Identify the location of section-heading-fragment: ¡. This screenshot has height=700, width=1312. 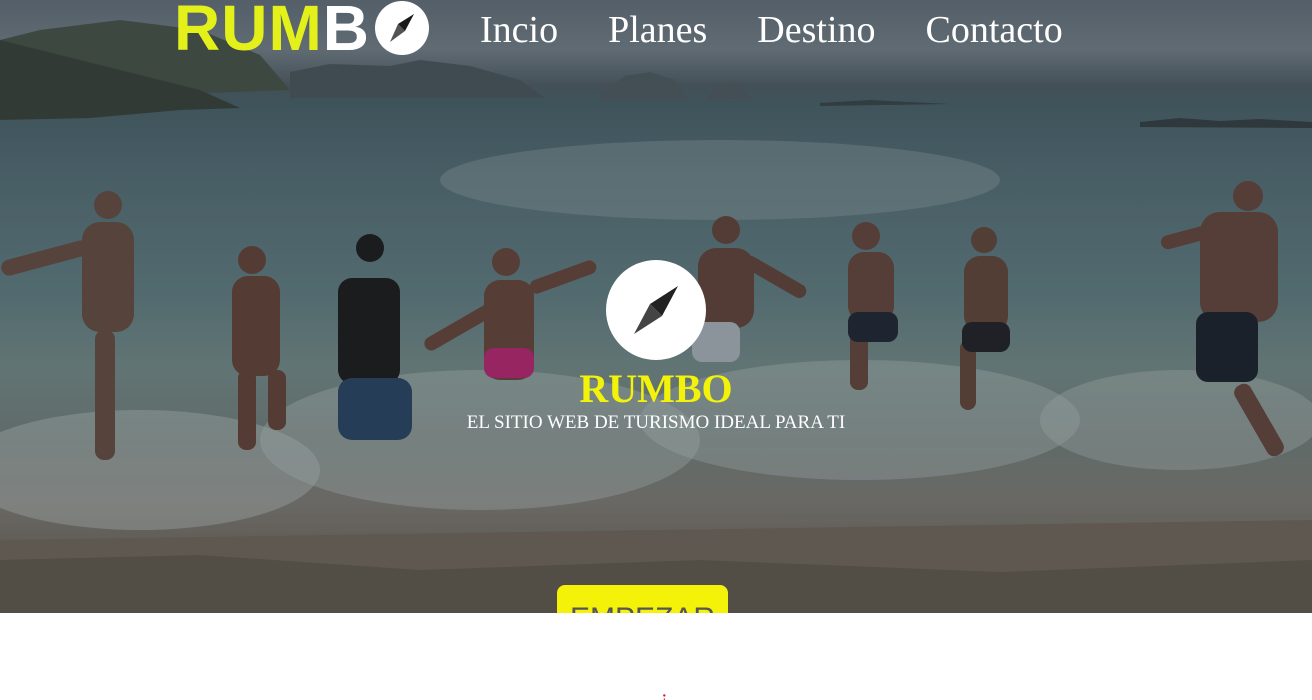
(664, 693).